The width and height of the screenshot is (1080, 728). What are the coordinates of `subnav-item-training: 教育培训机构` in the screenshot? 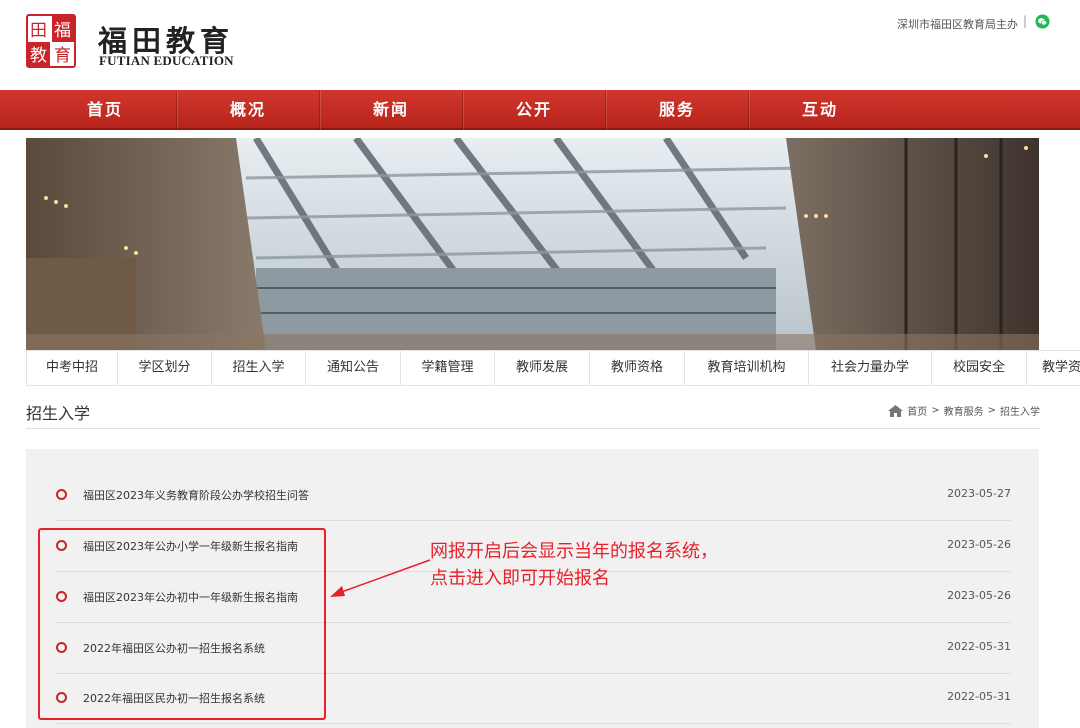 It's located at (747, 368).